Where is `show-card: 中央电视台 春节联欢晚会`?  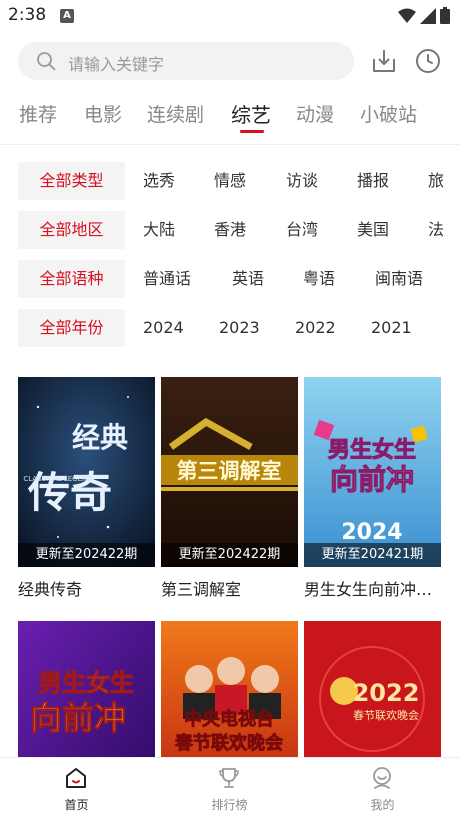
show-card: 中央电视台 春节联欢晚会 is located at coordinates (229, 689).